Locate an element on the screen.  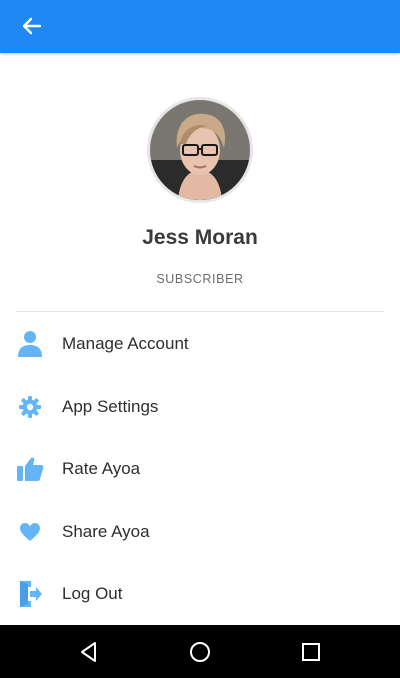
arrow-left-icon is located at coordinates (32, 26).